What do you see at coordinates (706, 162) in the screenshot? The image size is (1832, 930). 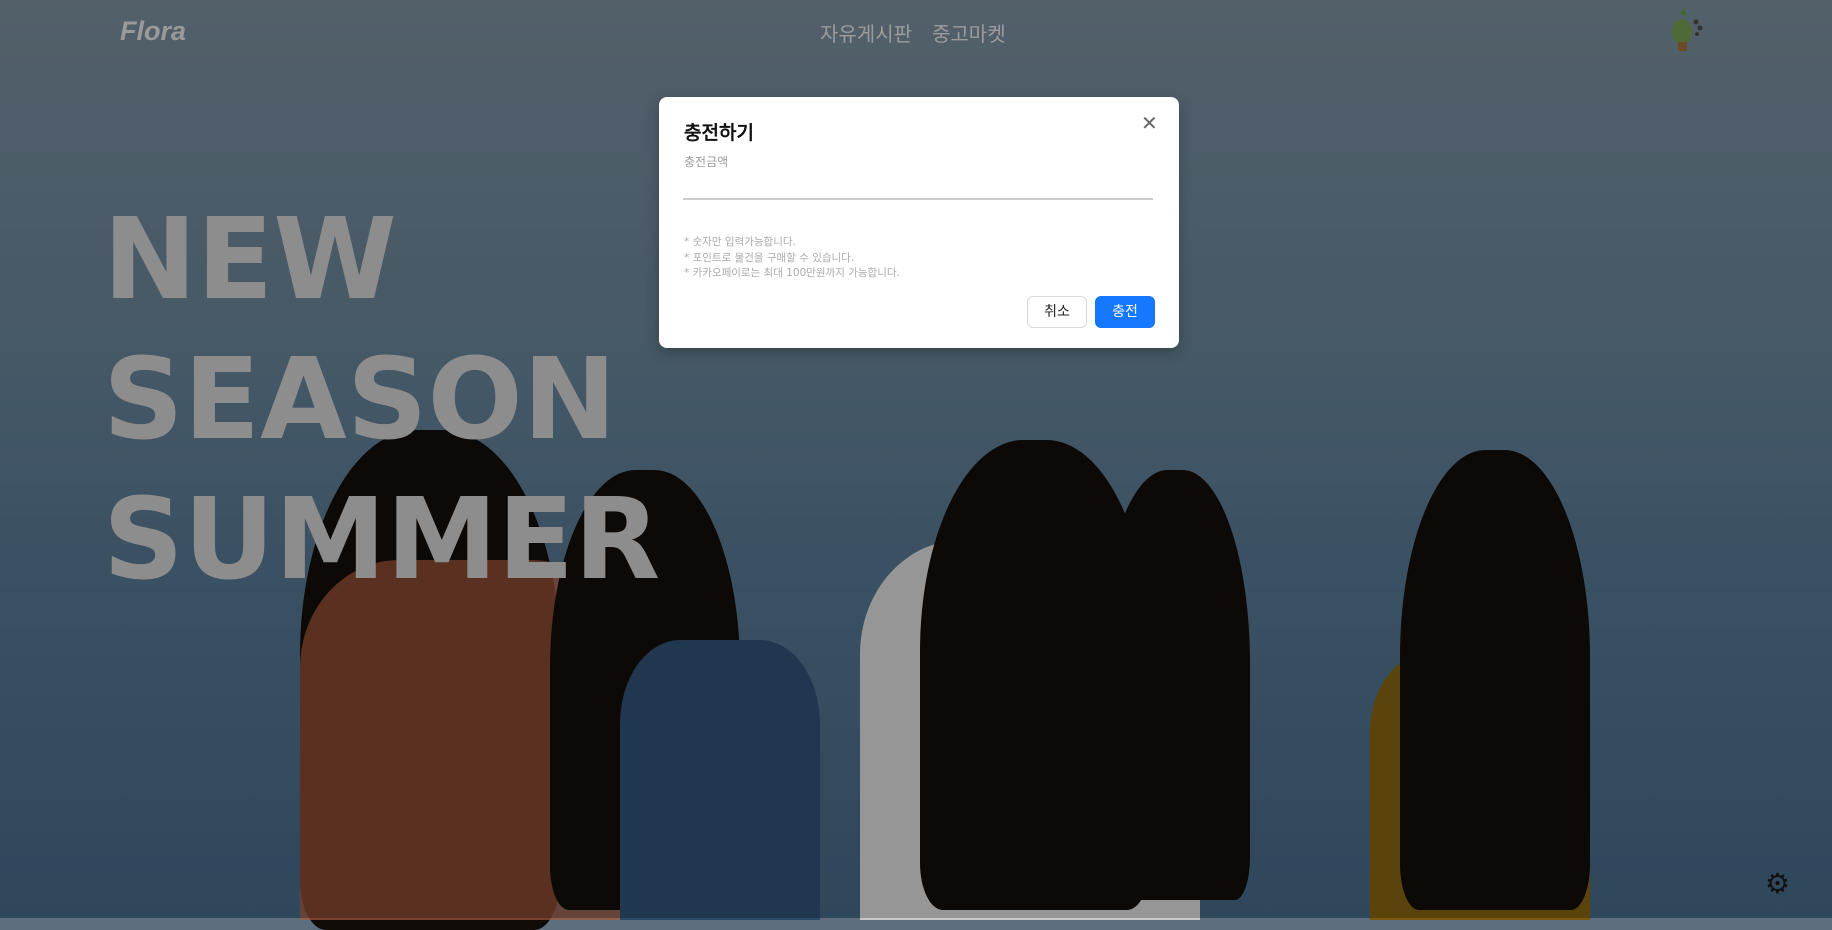 I see `amount-label: 충전금액` at bounding box center [706, 162].